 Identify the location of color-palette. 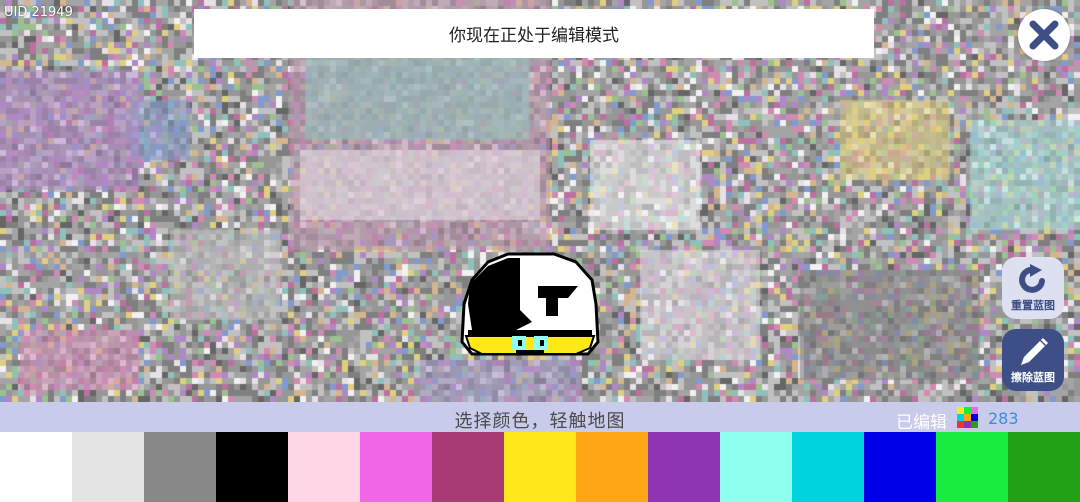
(540, 467).